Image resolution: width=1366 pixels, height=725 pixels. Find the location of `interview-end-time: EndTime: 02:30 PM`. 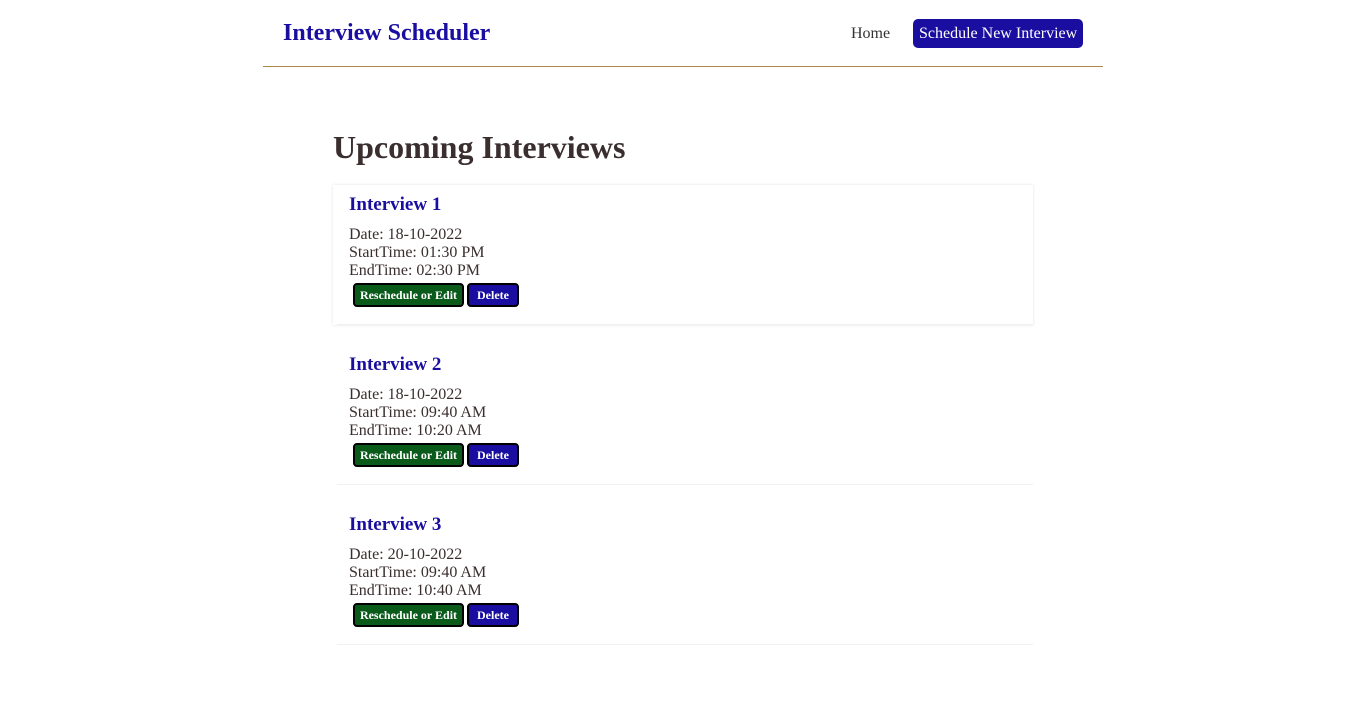

interview-end-time: EndTime: 02:30 PM is located at coordinates (414, 270).